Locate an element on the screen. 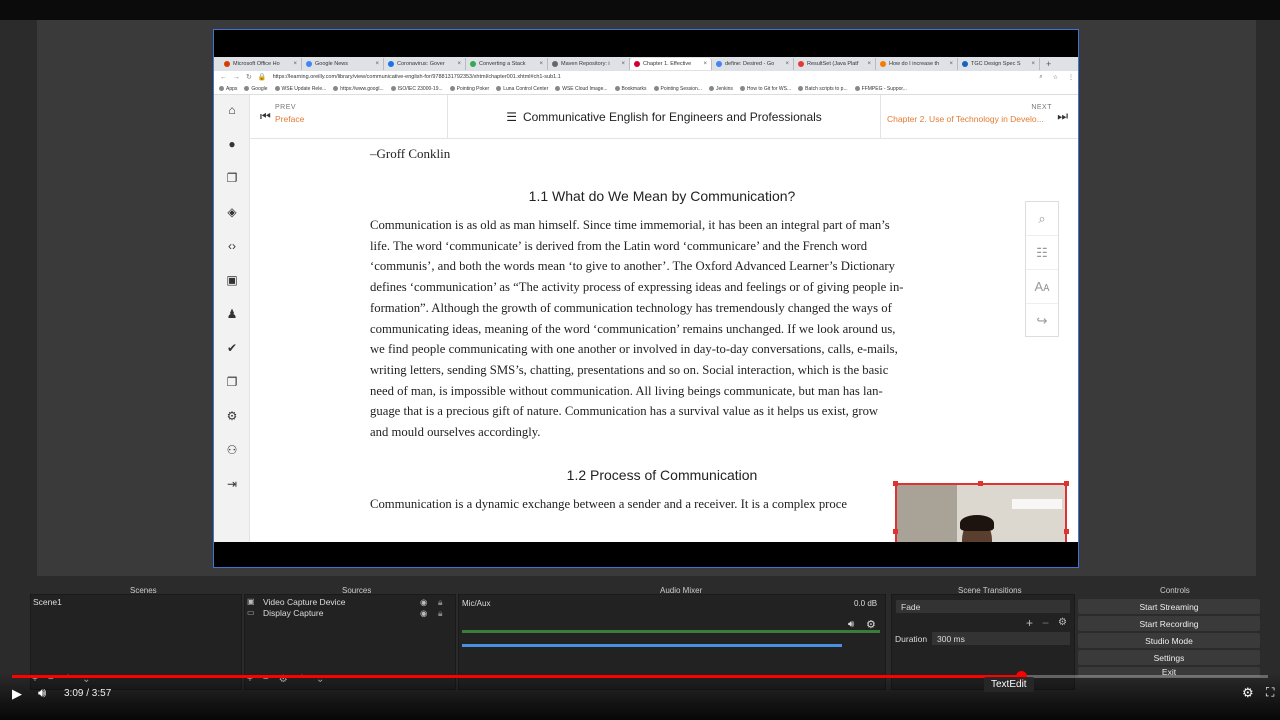 The width and height of the screenshot is (1280, 720). start-recording-button: Start Recording is located at coordinates (1169, 623).